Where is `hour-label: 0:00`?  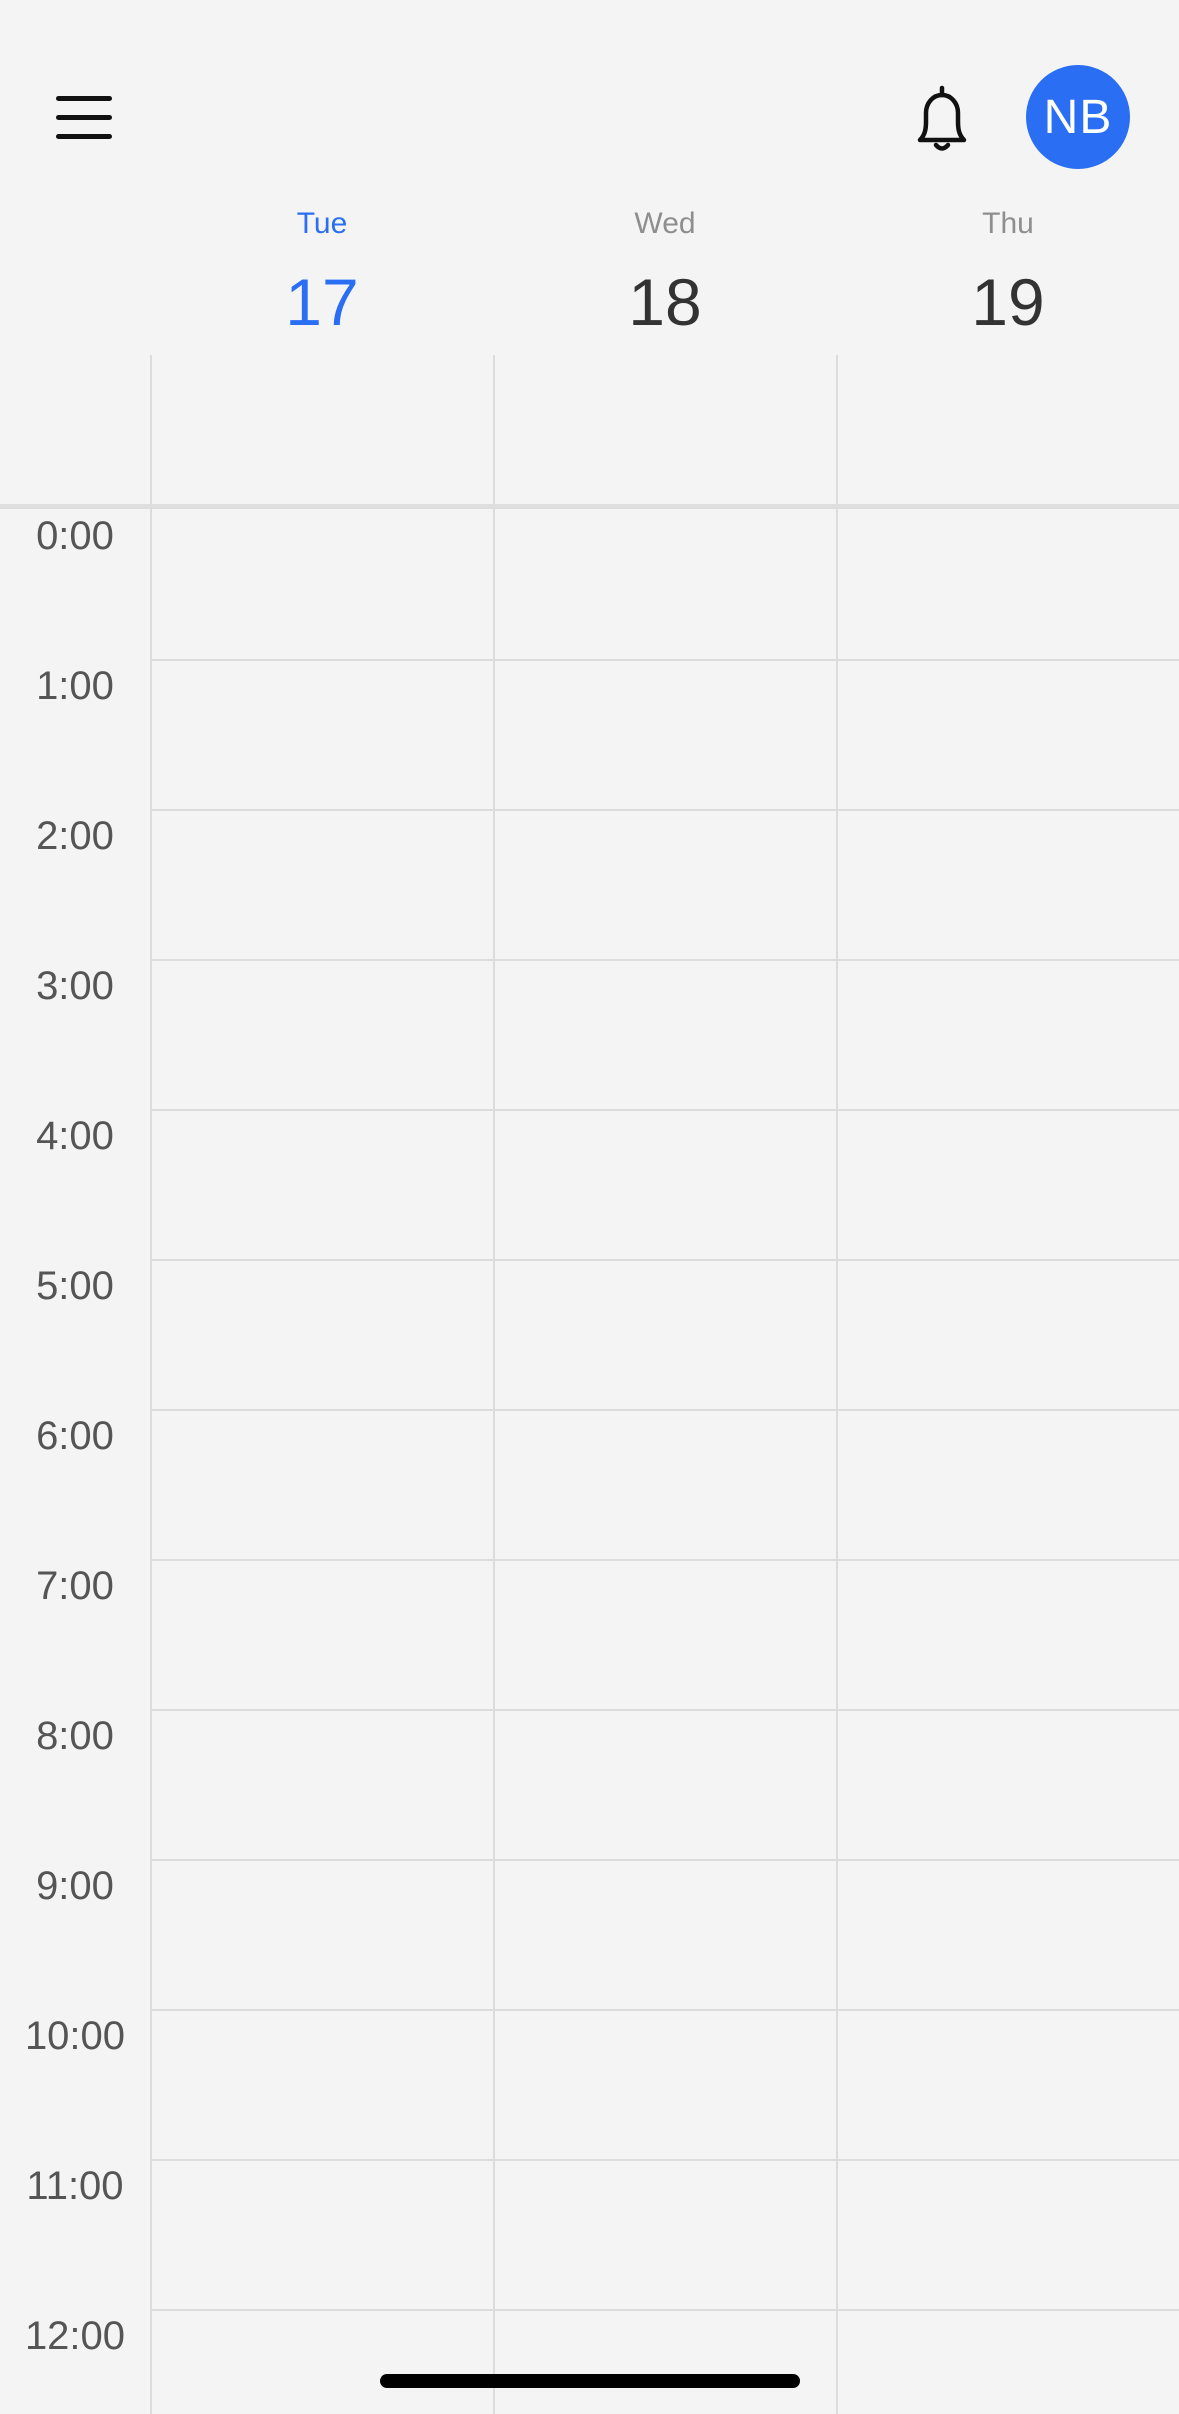
hour-label: 0:00 is located at coordinates (75, 536).